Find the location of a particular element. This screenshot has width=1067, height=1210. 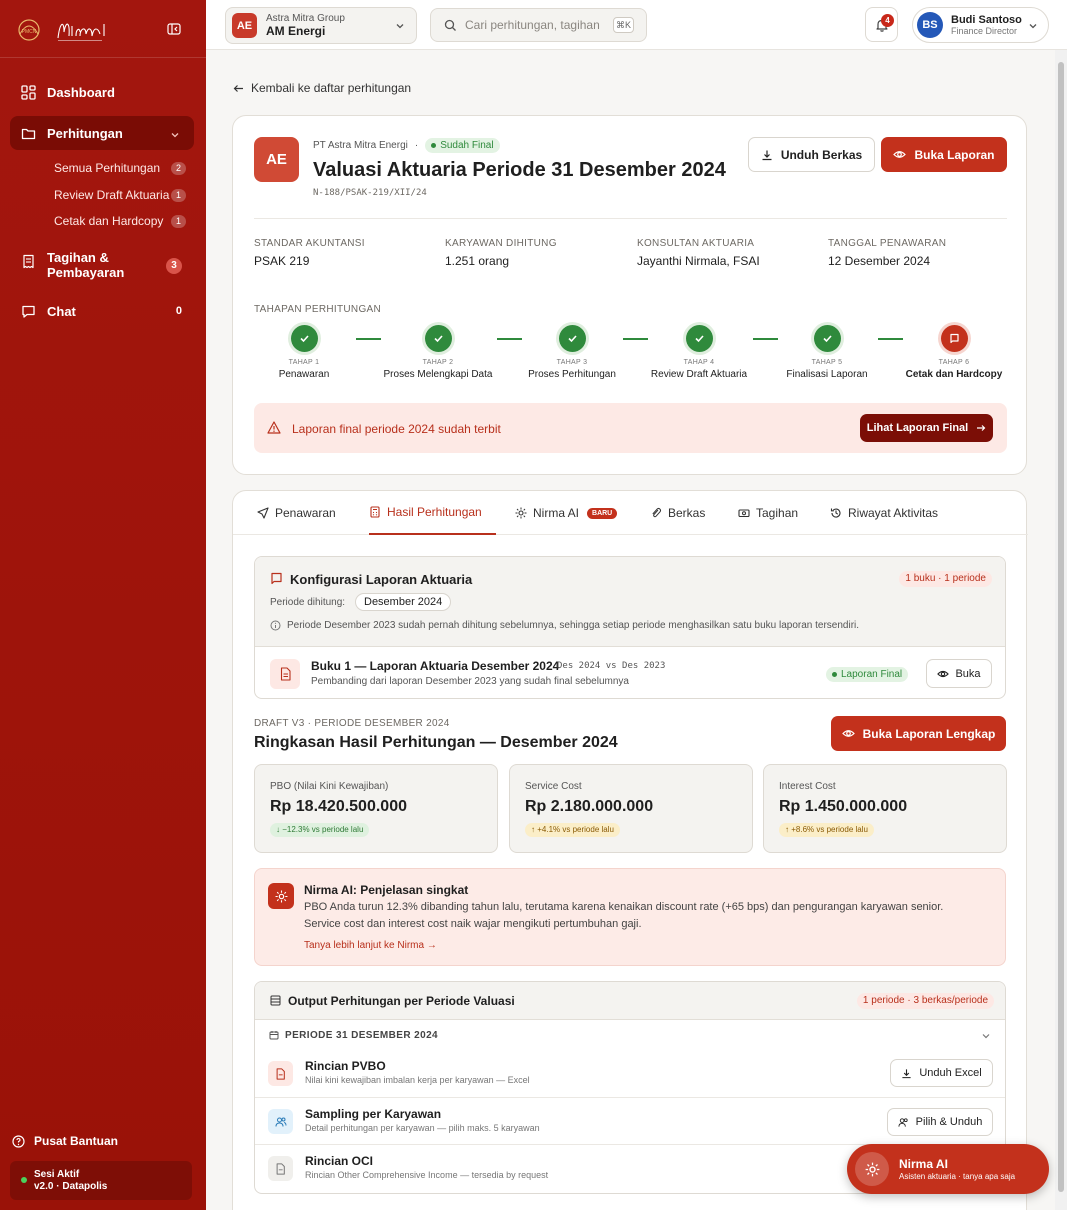

kpi-delta: ↓ −12.3% vs periode lalu is located at coordinates (320, 830).